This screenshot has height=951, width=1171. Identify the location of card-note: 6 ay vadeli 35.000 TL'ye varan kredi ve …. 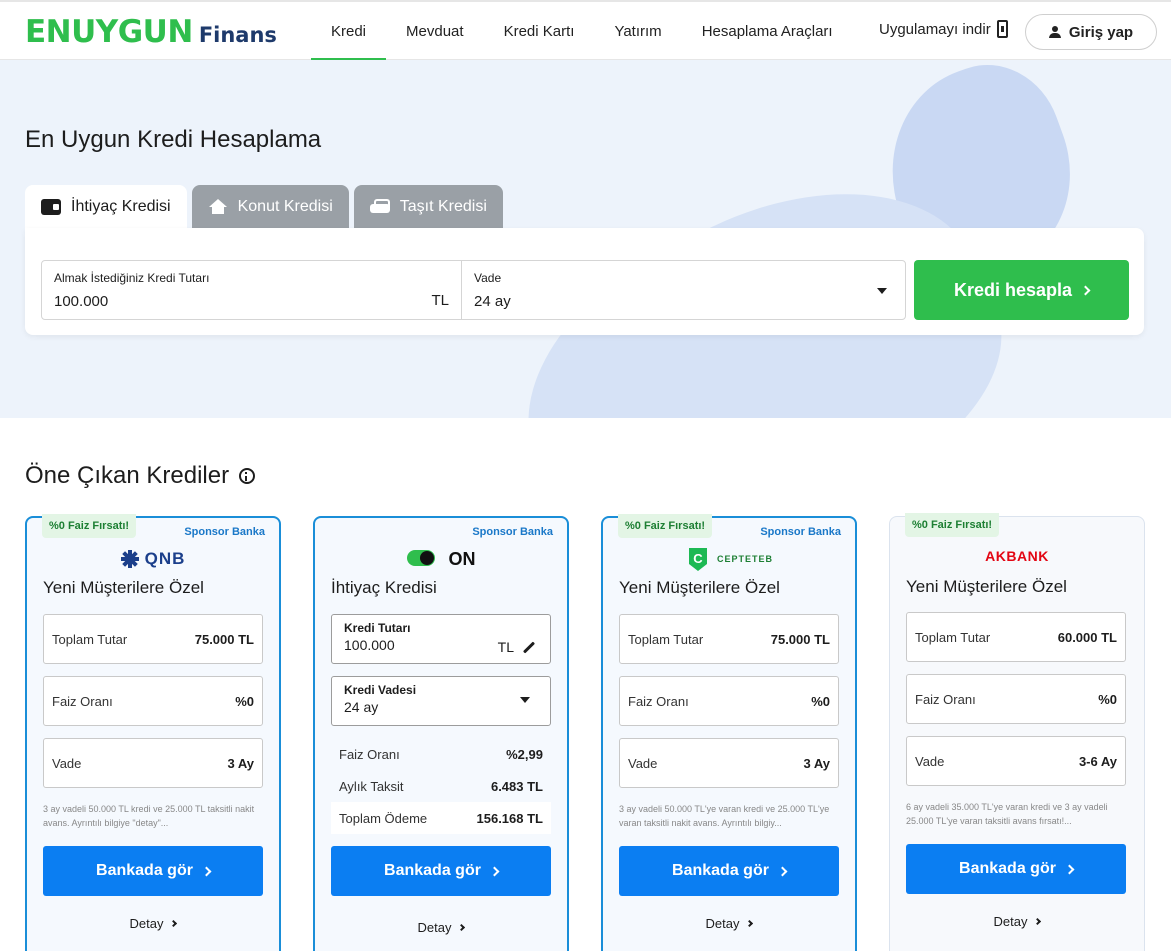
(1007, 814).